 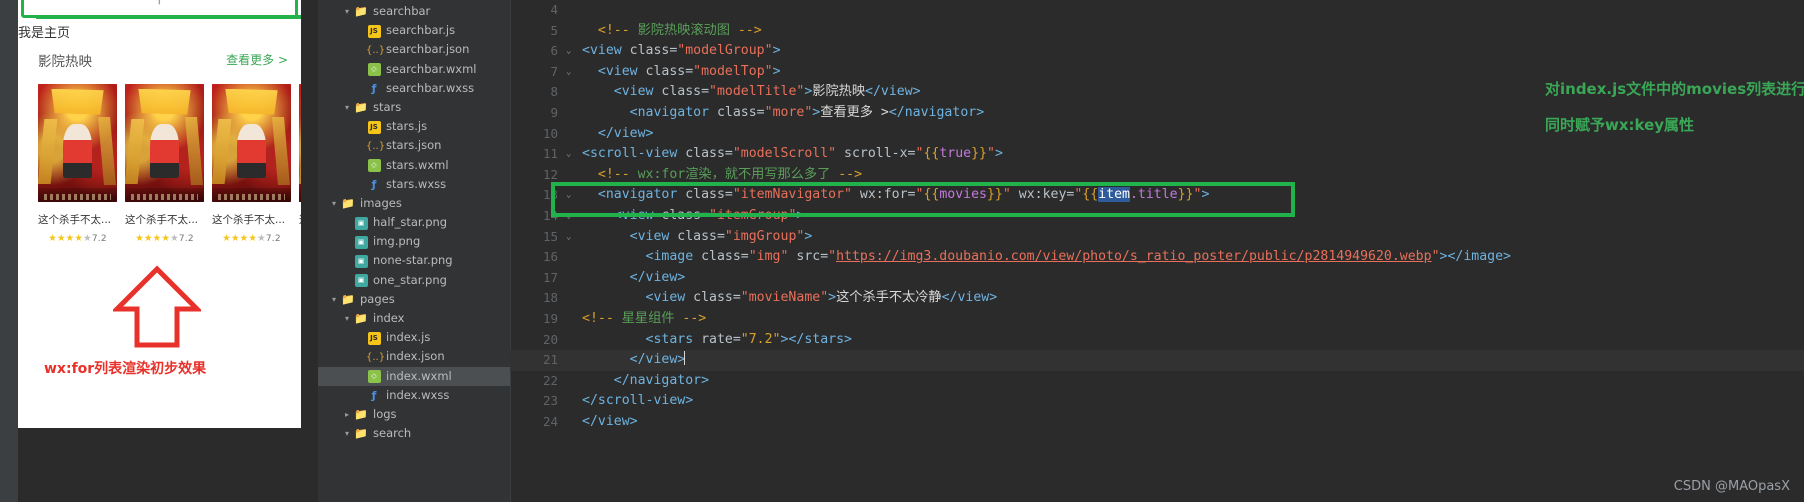 I want to click on tree-item-searchbar-js: JS searchbar.js, so click(x=414, y=30).